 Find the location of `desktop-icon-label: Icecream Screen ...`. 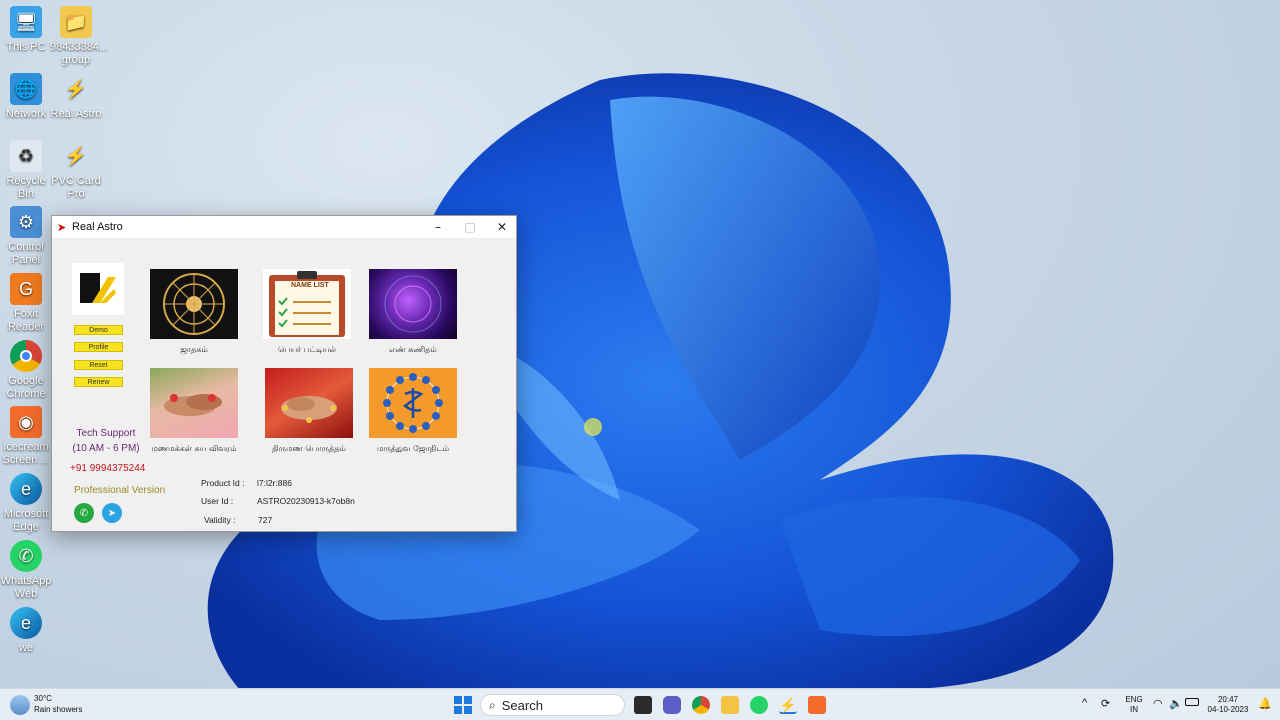

desktop-icon-label: Icecream Screen ... is located at coordinates (26, 453).